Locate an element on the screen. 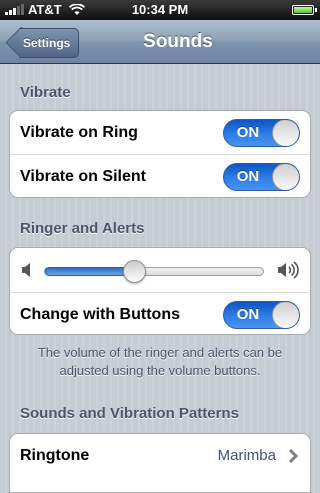 Image resolution: width=320 pixels, height=493 pixels. volume-high-icon is located at coordinates (288, 270).